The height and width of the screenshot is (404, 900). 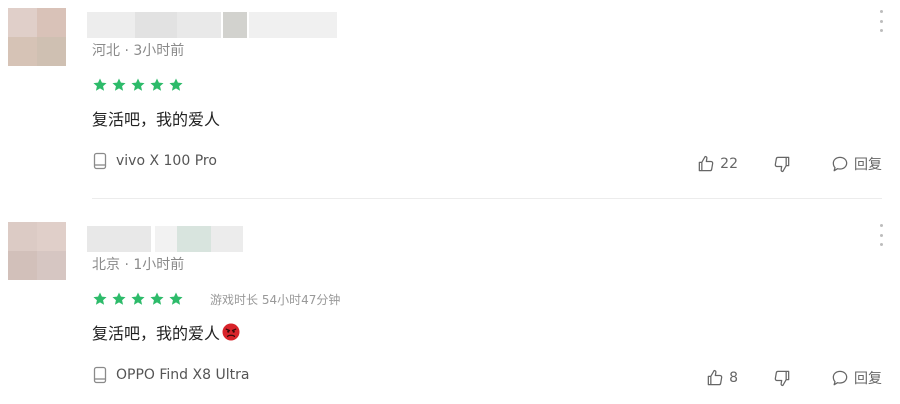 What do you see at coordinates (793, 378) in the screenshot?
I see `review-actions: 8 回复` at bounding box center [793, 378].